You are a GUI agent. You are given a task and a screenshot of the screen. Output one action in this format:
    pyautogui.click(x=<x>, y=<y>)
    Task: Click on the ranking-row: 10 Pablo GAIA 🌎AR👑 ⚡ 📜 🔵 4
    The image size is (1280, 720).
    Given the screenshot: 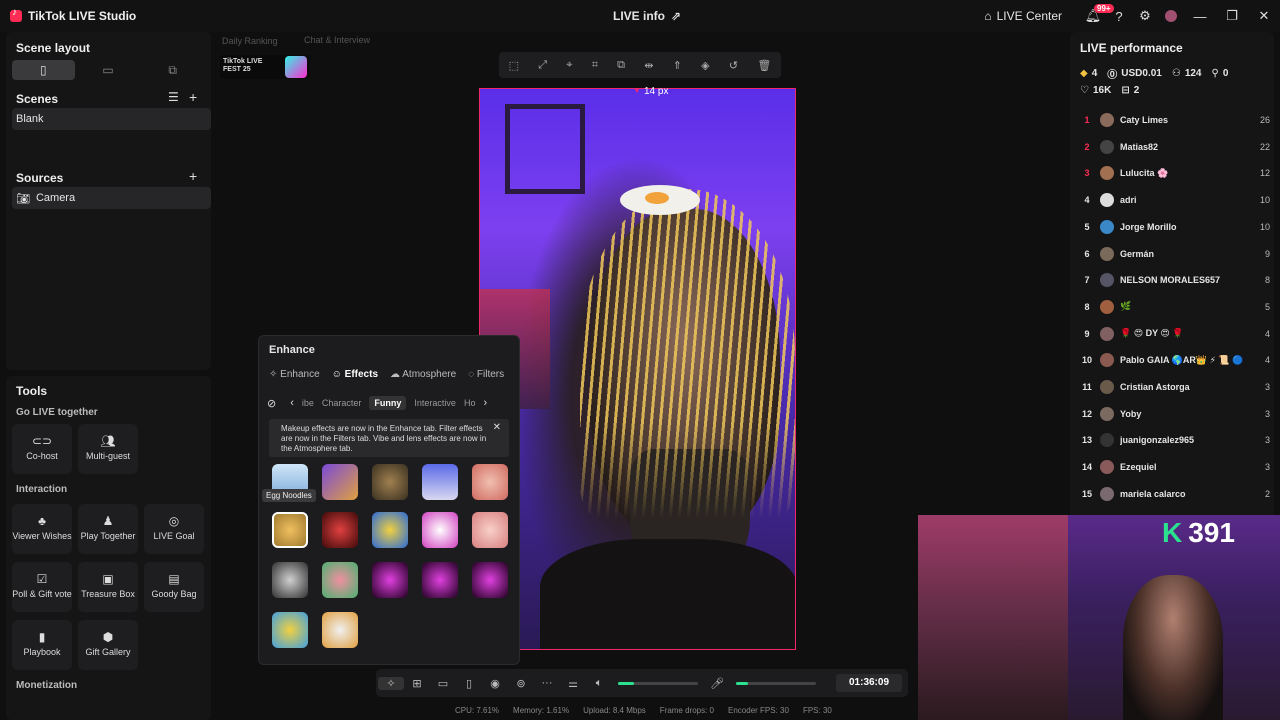 What is the action you would take?
    pyautogui.click(x=1175, y=360)
    